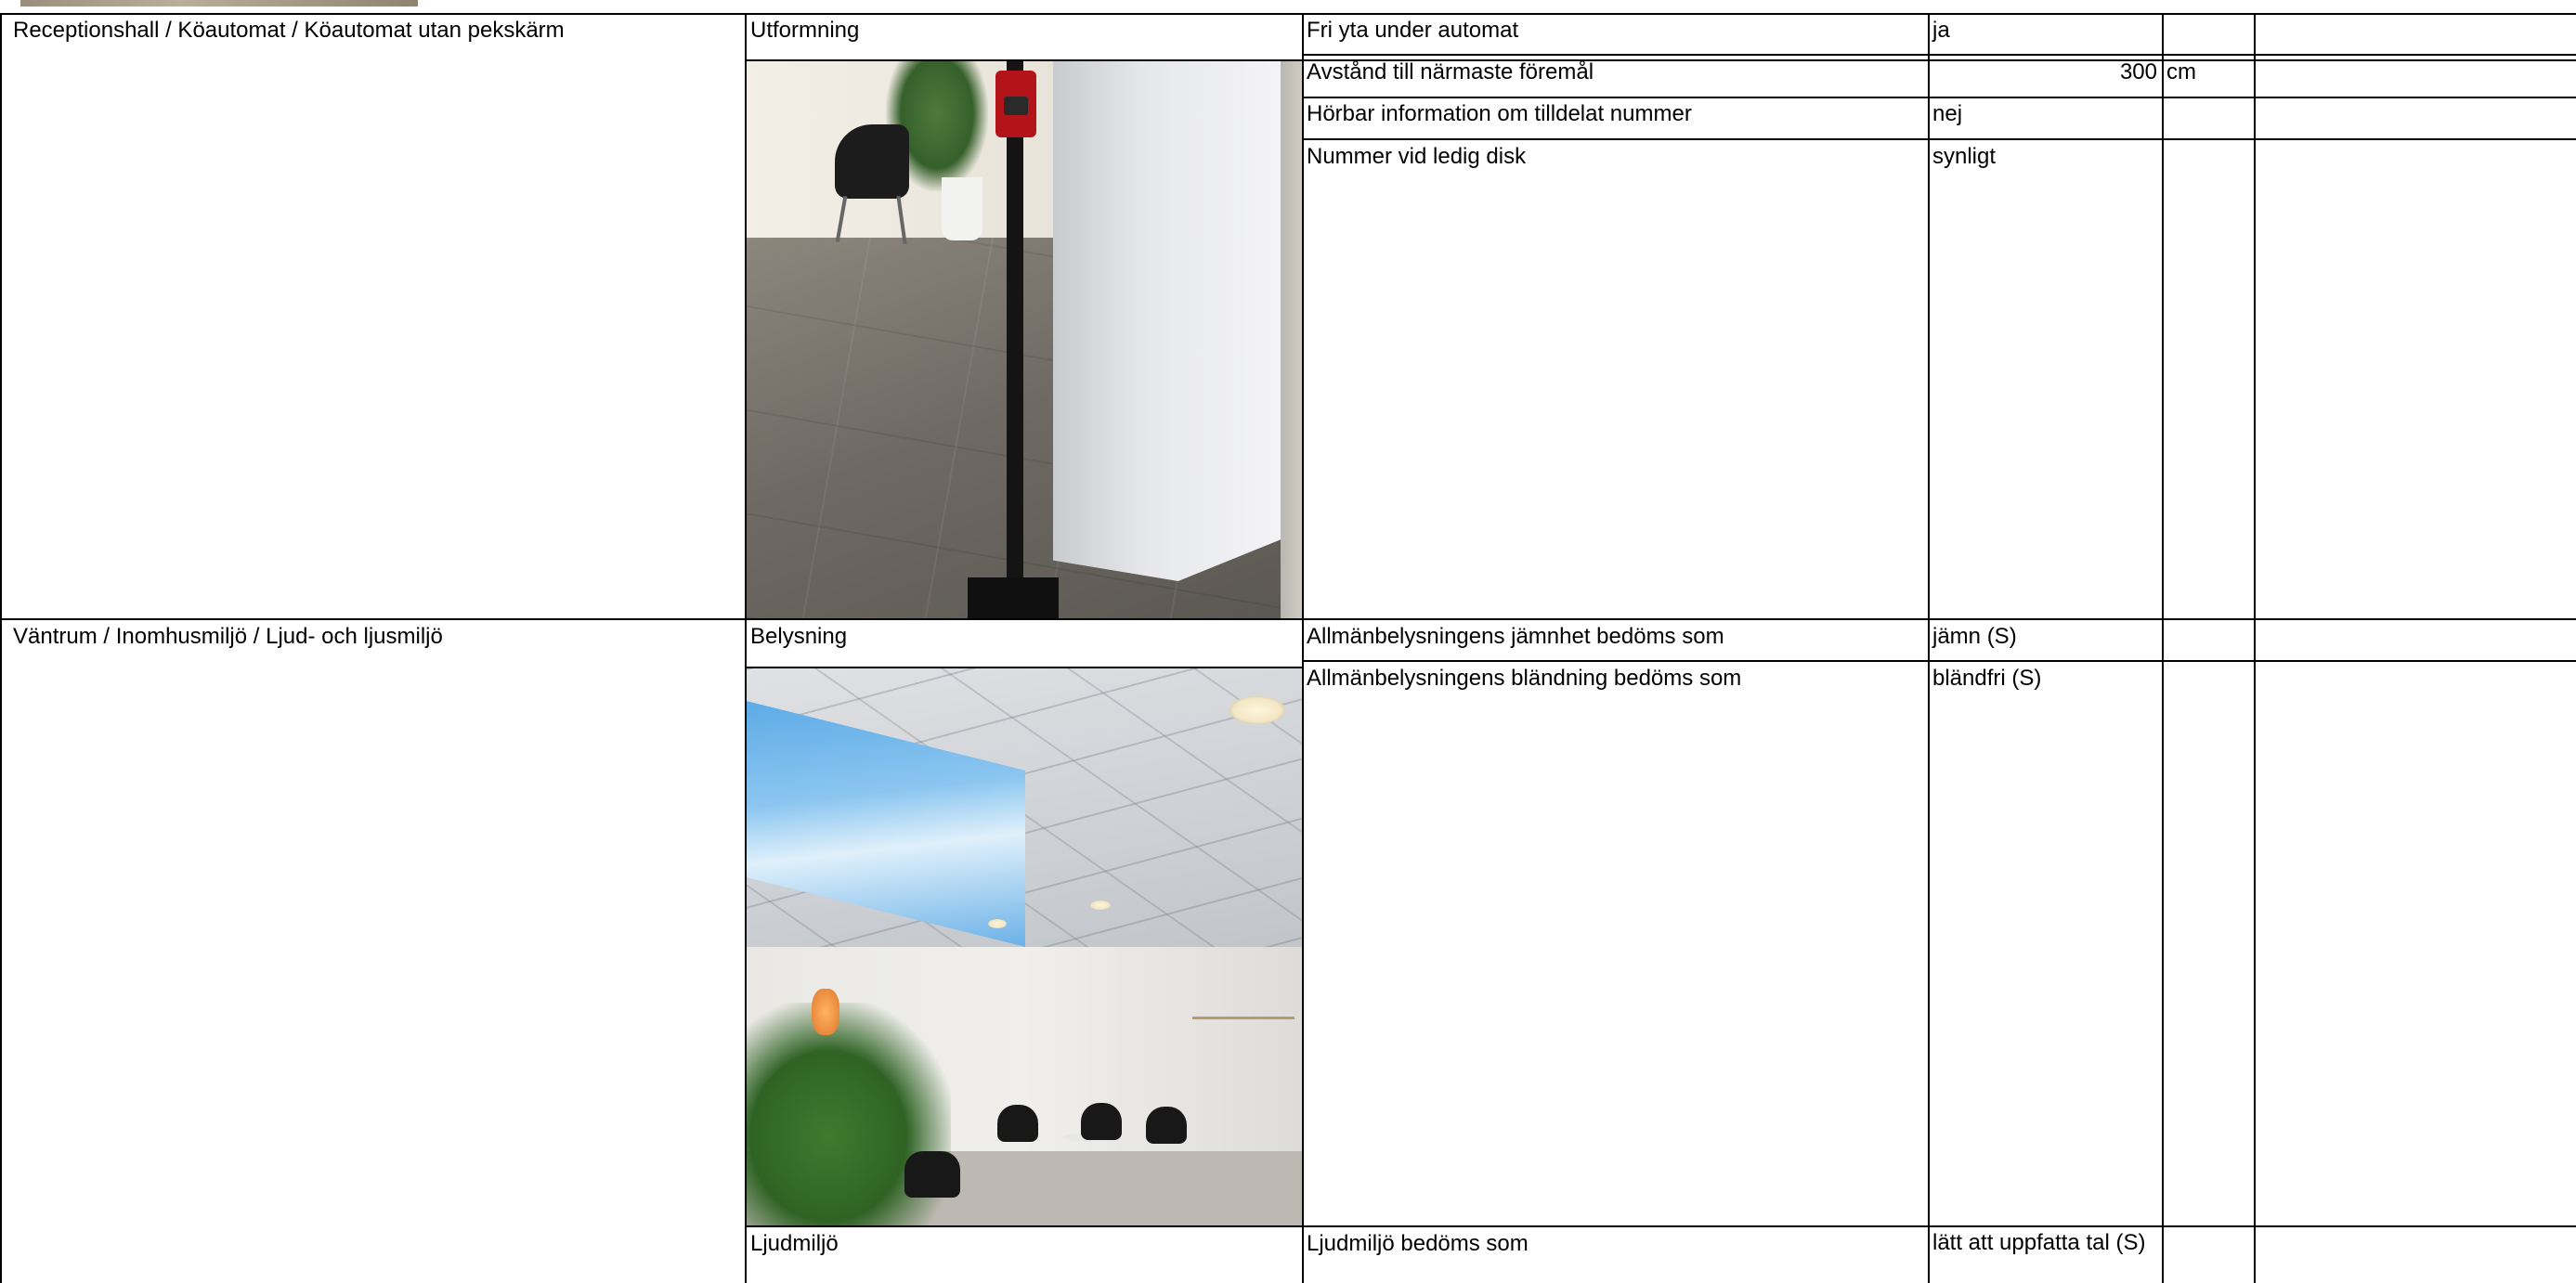 The width and height of the screenshot is (2576, 1283). I want to click on item-label: Fri yta under automat, so click(1413, 31).